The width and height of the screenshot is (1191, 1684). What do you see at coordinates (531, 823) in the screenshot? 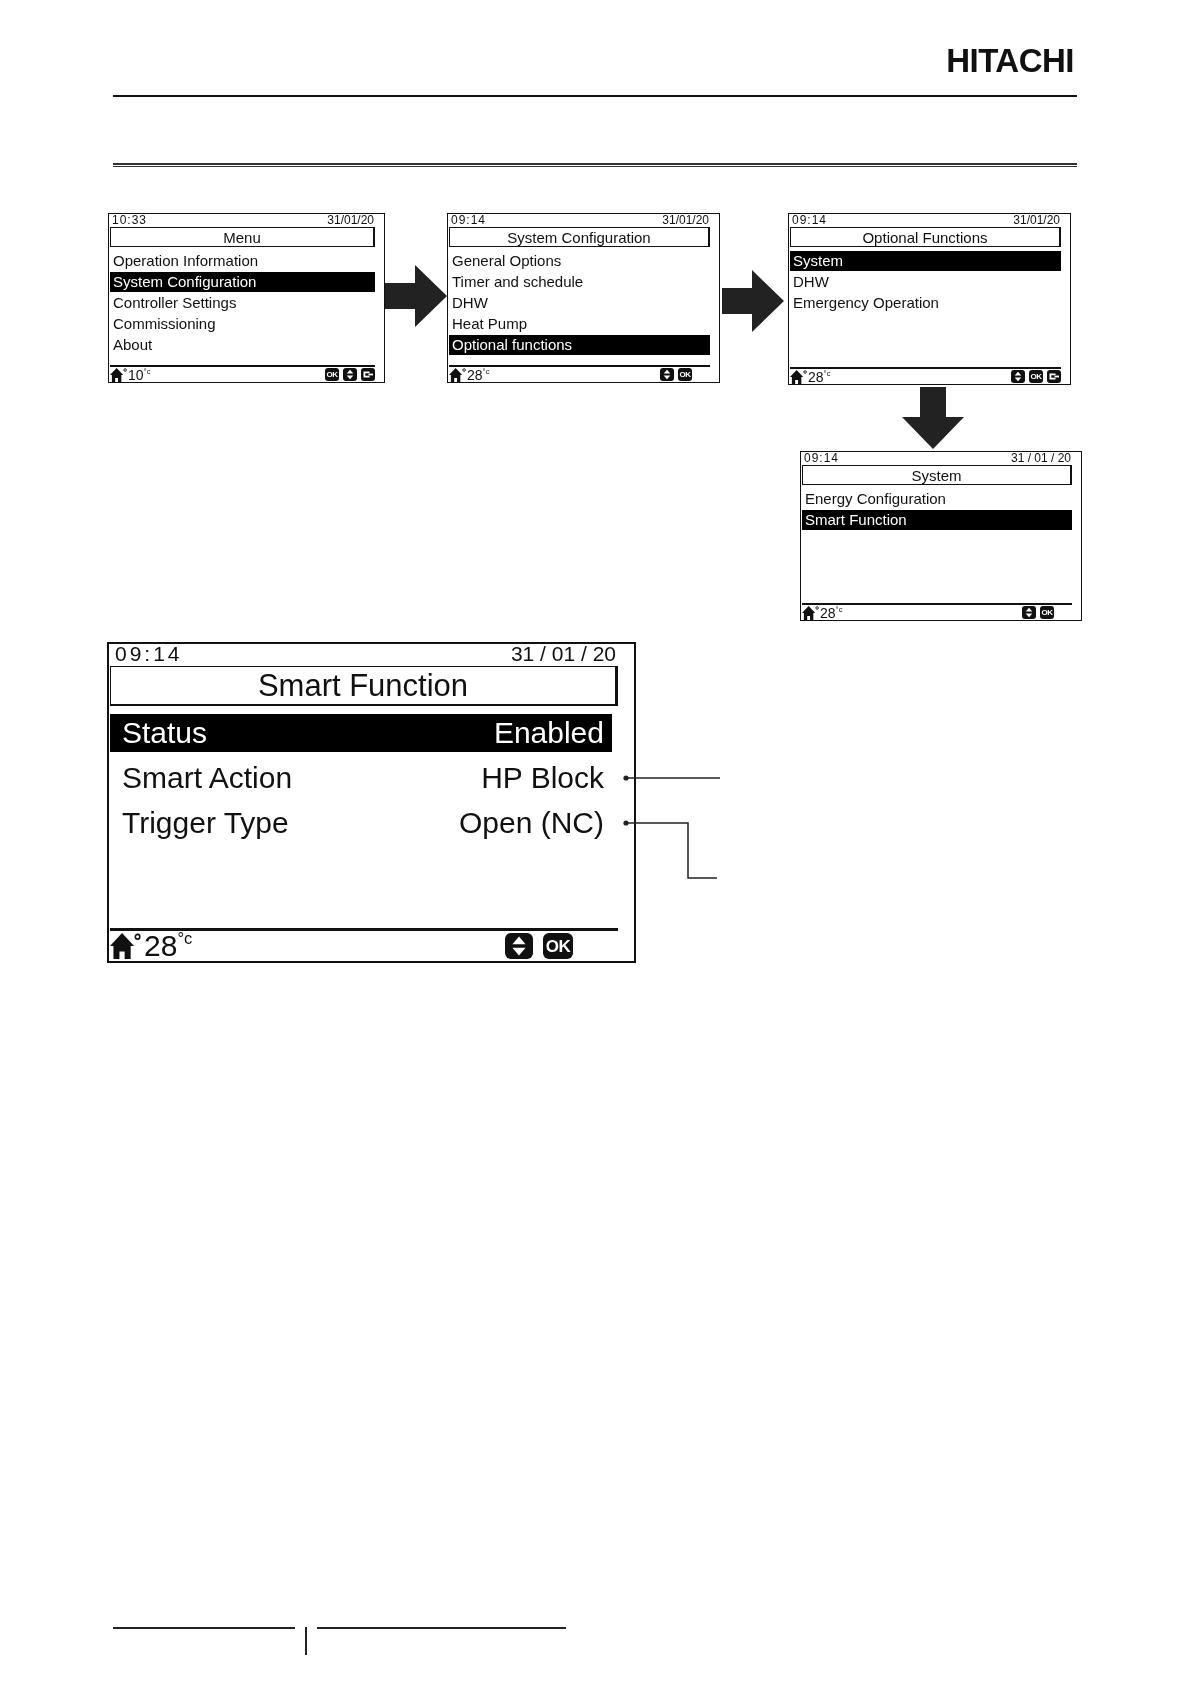
I see `setting-value: Open (NC)` at bounding box center [531, 823].